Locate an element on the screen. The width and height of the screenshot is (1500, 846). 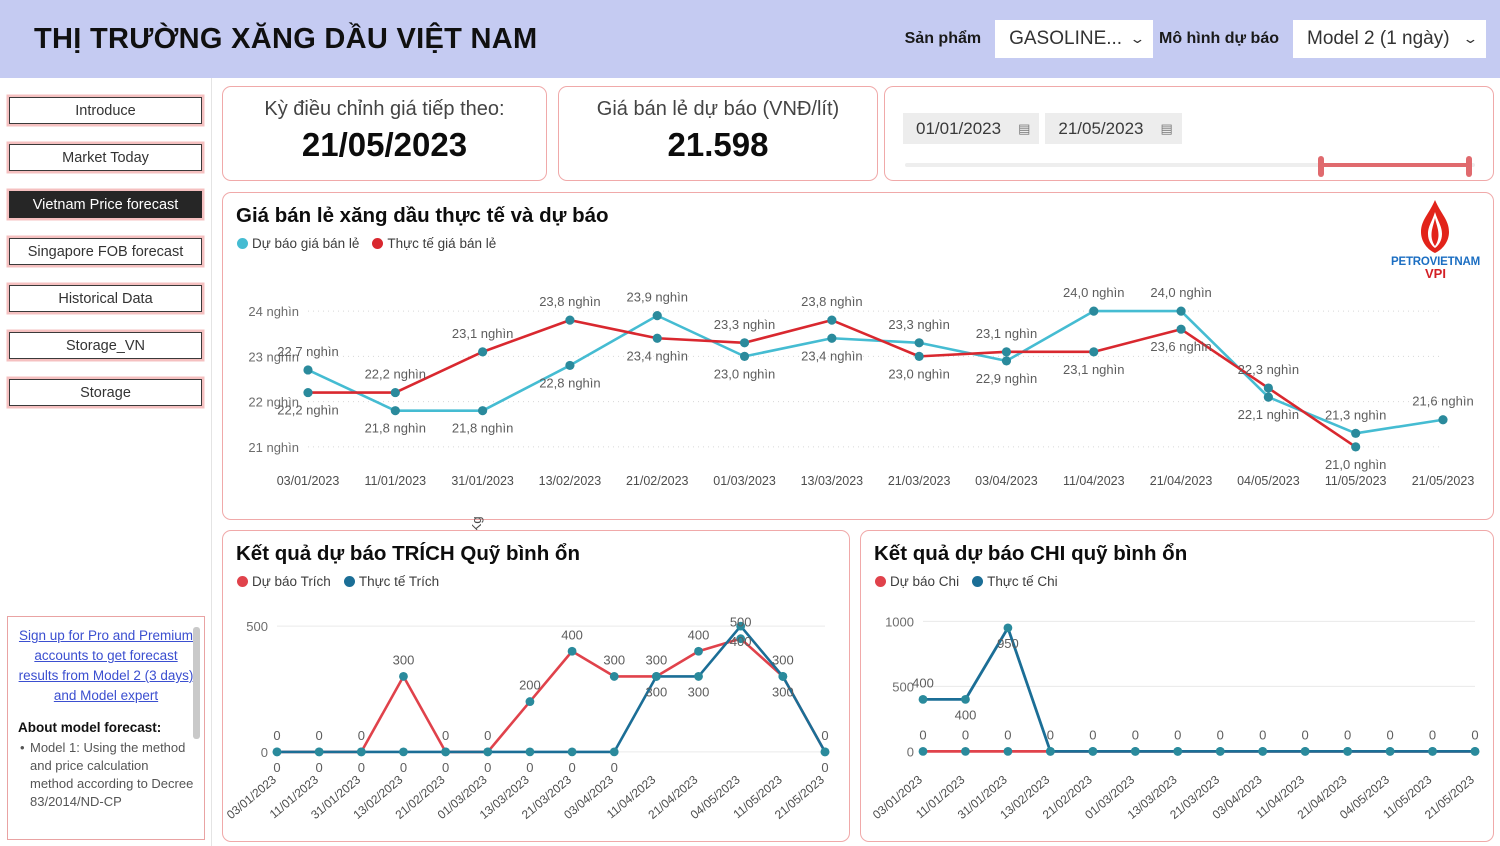
sidebar-item-storage: Storage is located at coordinates (105, 392).